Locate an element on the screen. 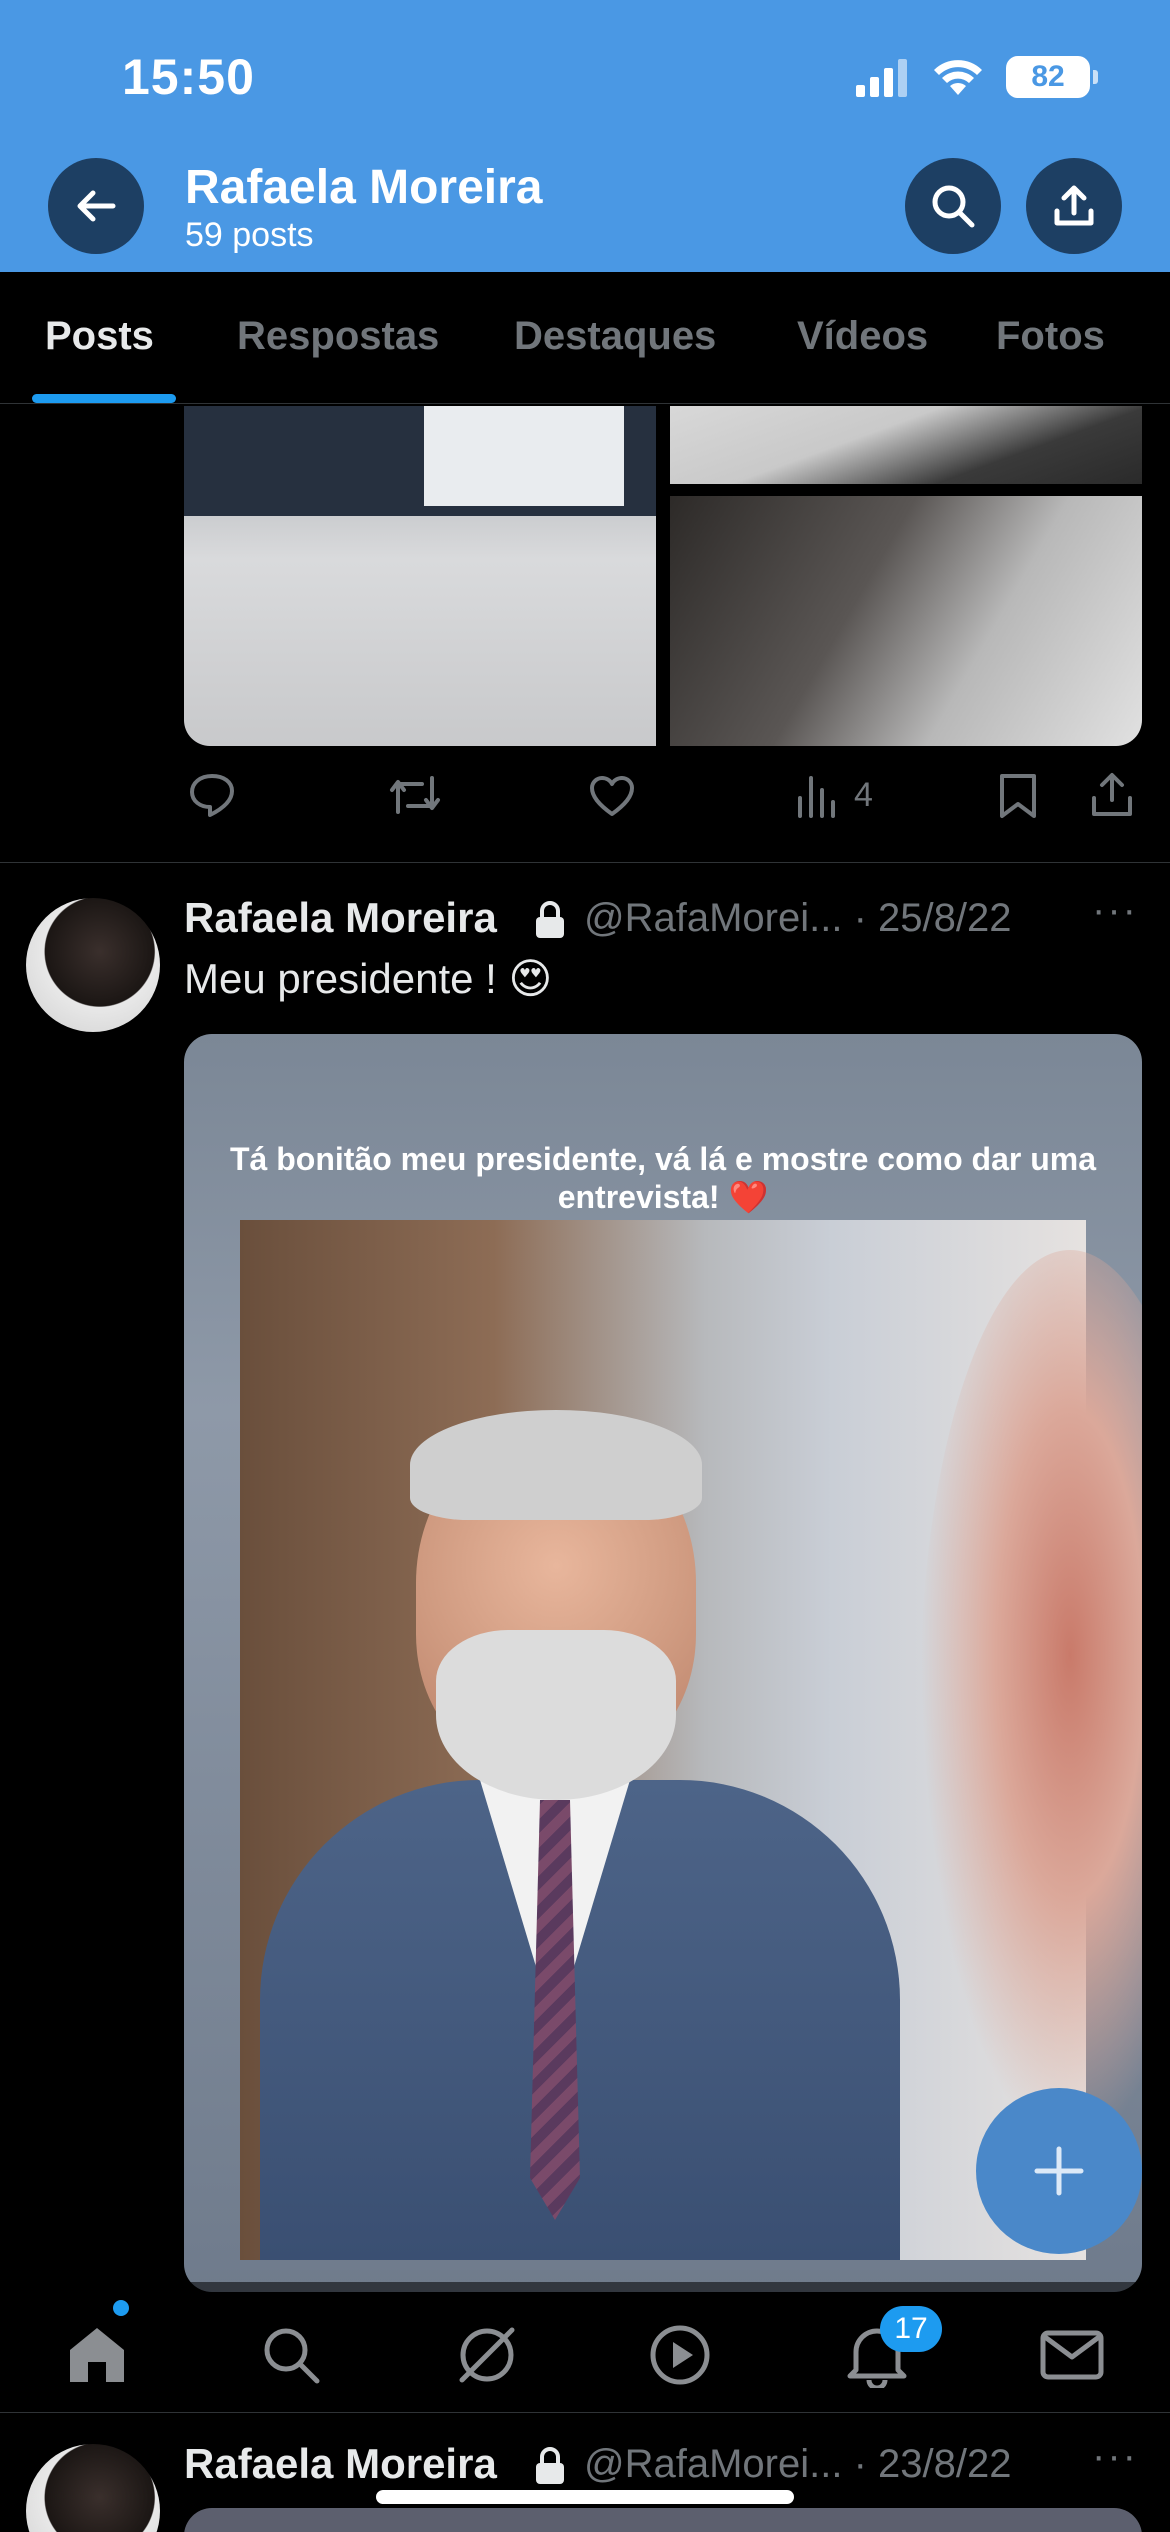 Image resolution: width=1170 pixels, height=2532 pixels. status-icons: 82 is located at coordinates (976, 77).